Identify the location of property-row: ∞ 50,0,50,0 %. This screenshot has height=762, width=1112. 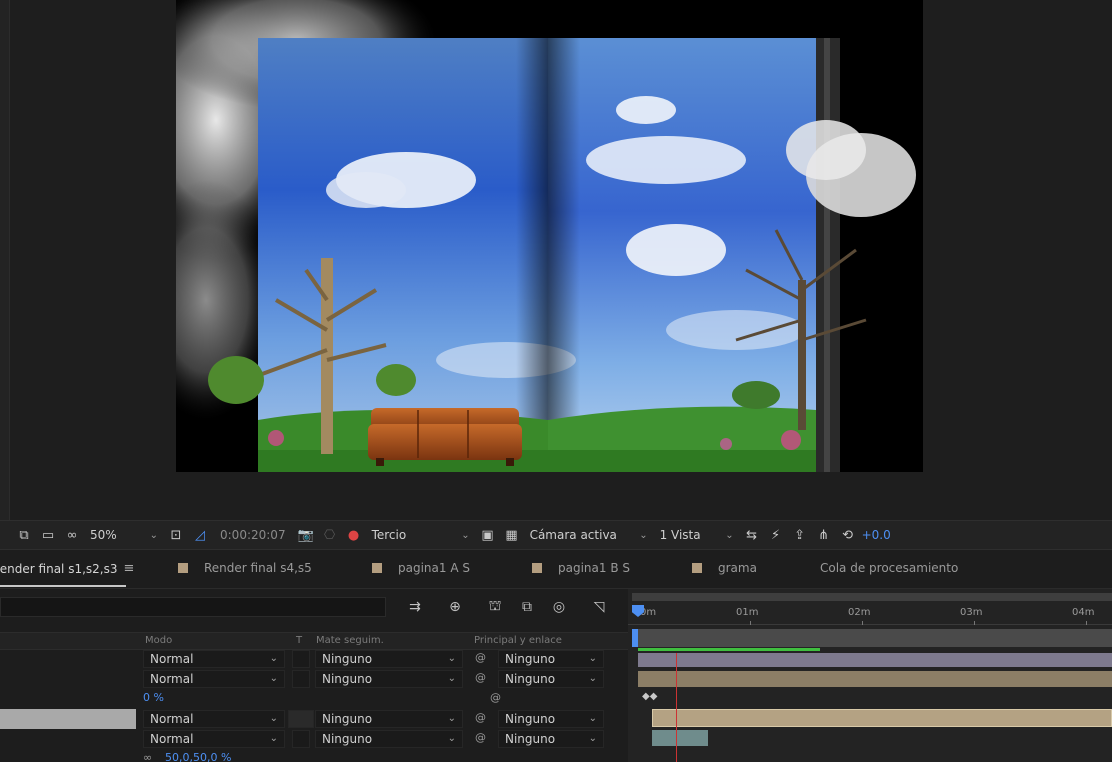
(314, 755).